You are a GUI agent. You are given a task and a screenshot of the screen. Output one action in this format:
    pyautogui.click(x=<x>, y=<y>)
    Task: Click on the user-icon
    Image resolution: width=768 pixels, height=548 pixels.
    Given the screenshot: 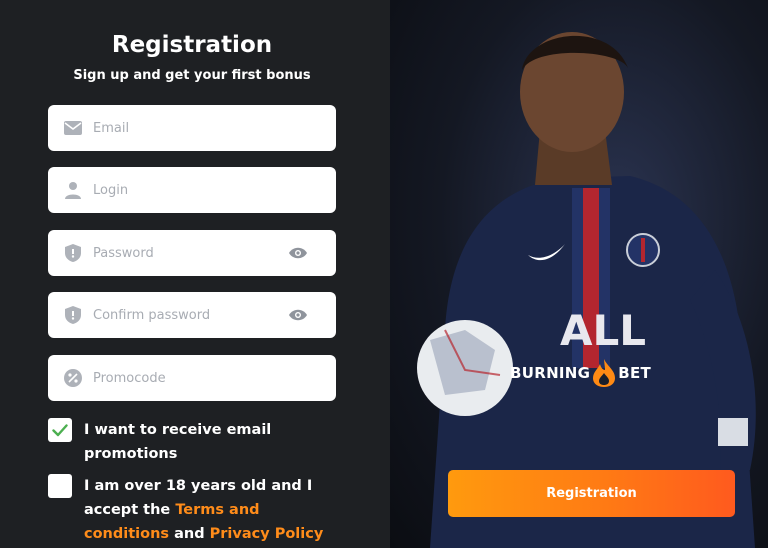 What is the action you would take?
    pyautogui.click(x=73, y=190)
    